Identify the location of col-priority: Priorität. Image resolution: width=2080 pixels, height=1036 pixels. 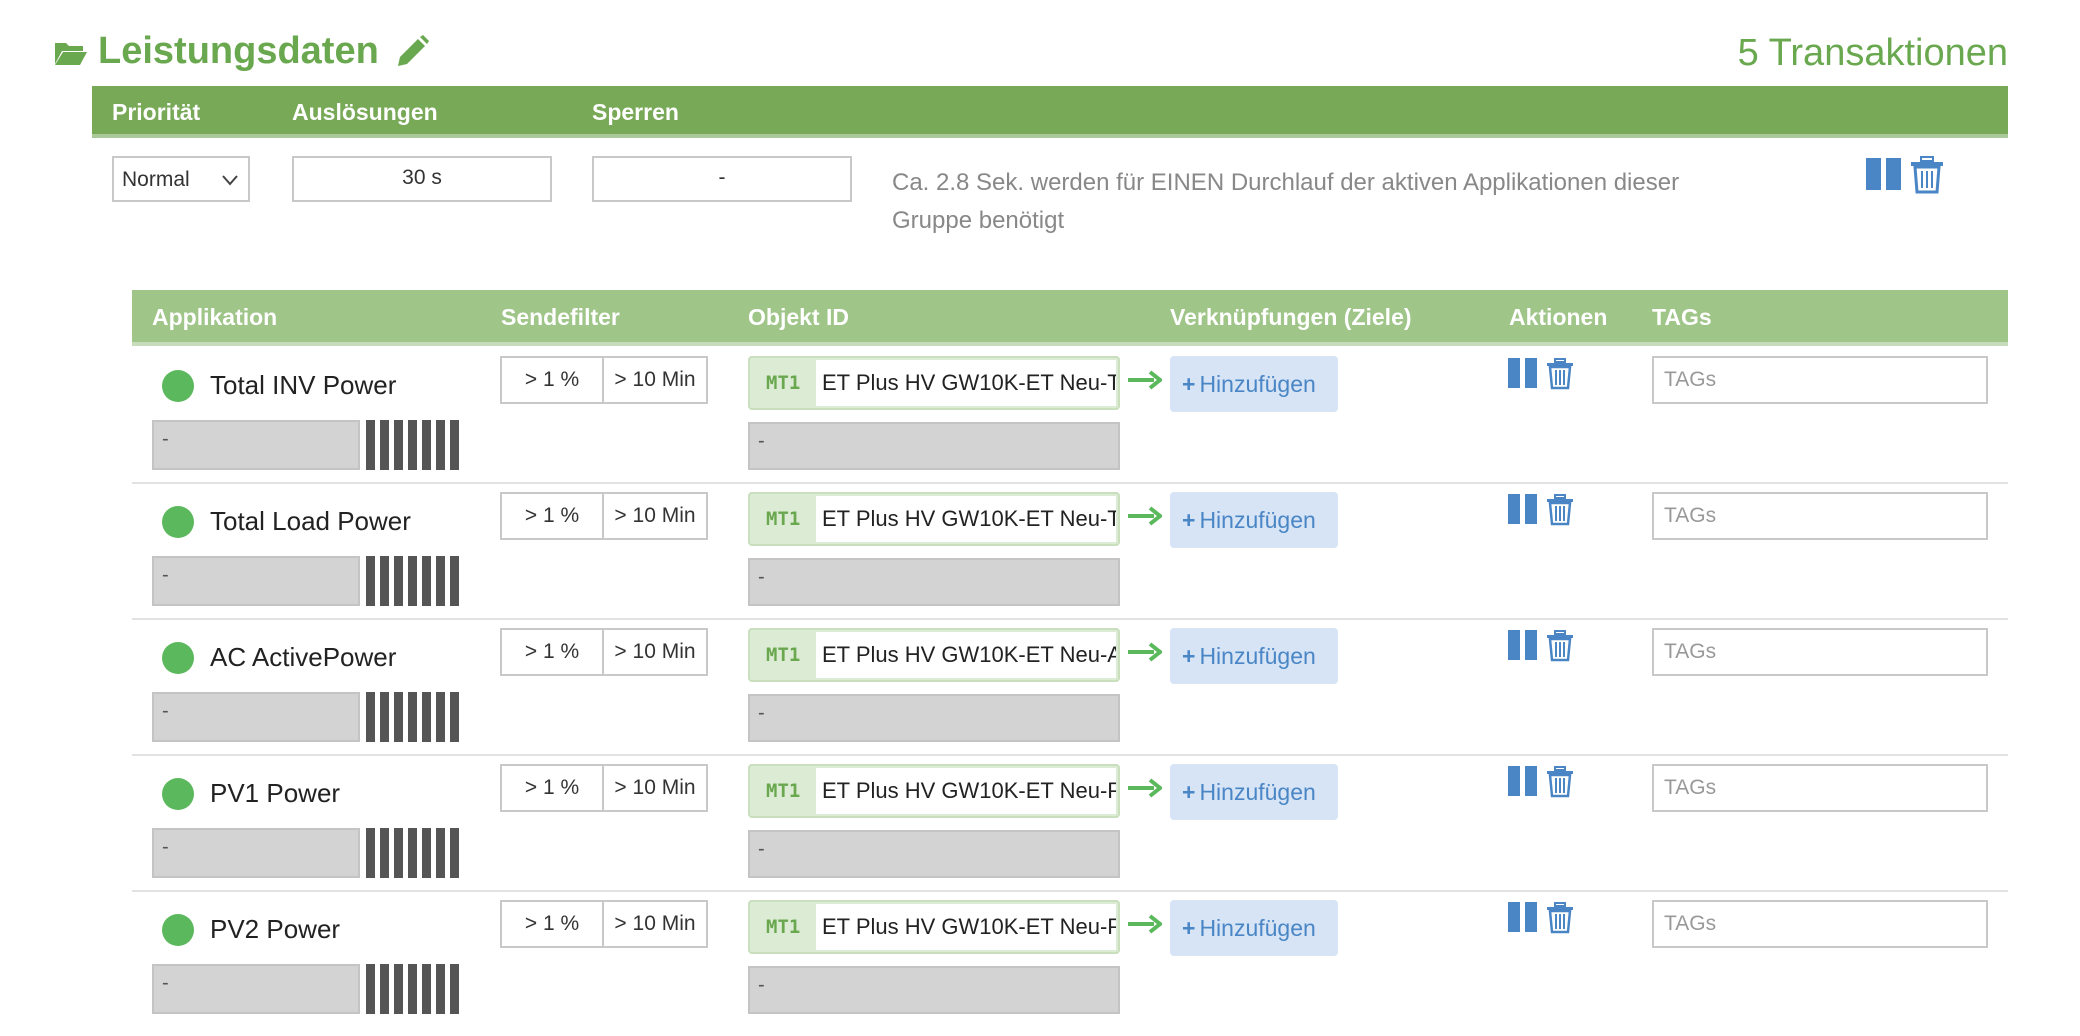
(156, 112).